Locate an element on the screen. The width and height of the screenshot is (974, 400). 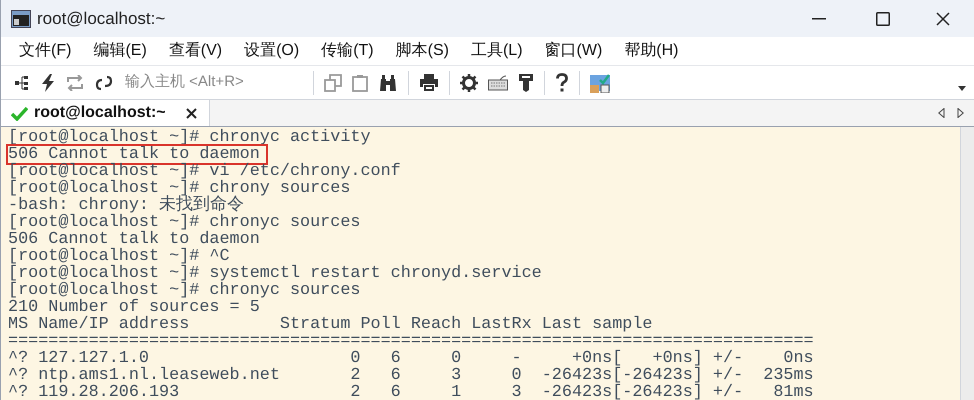
help-icon is located at coordinates (562, 82).